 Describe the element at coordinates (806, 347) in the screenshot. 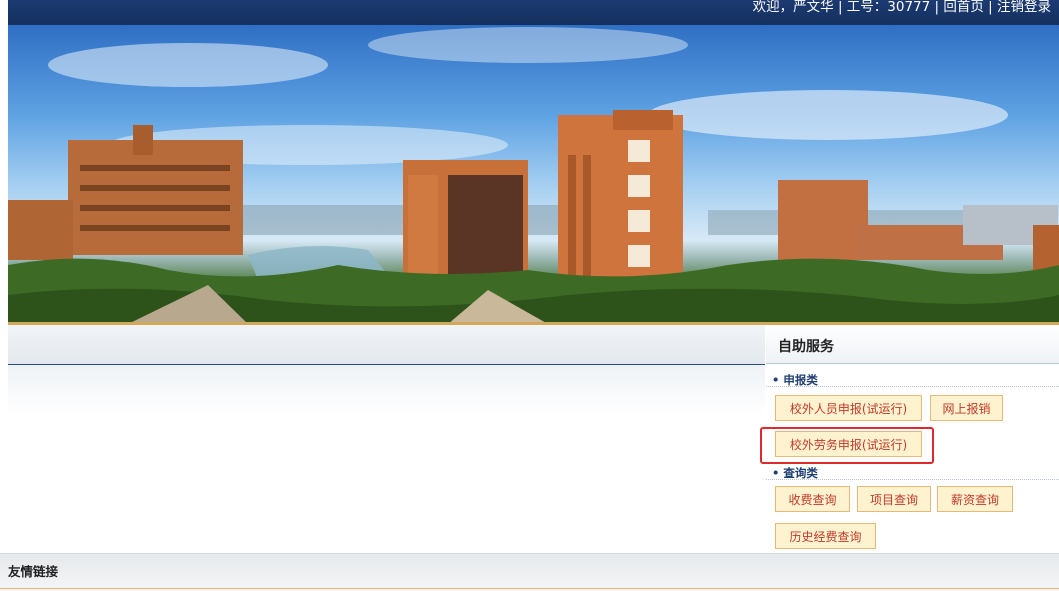

I see `self-service-title: 自助服务` at that location.